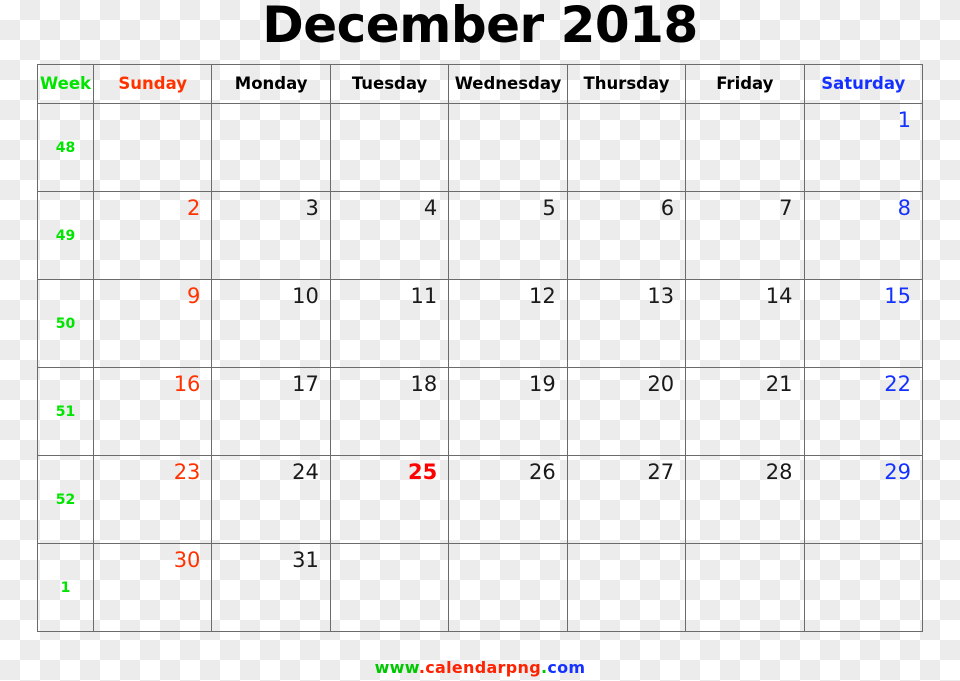 Image resolution: width=960 pixels, height=681 pixels. I want to click on day-cell: 27, so click(626, 499).